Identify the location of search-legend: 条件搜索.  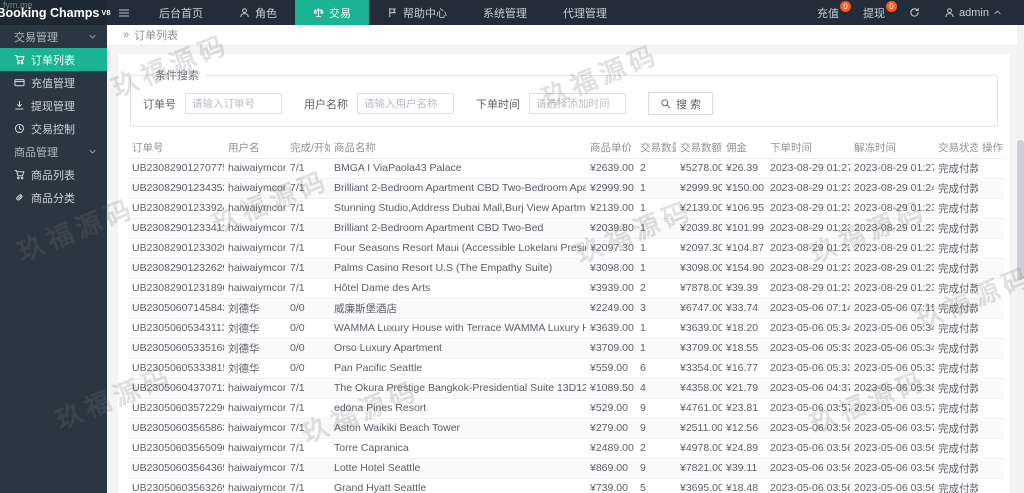
(177, 76).